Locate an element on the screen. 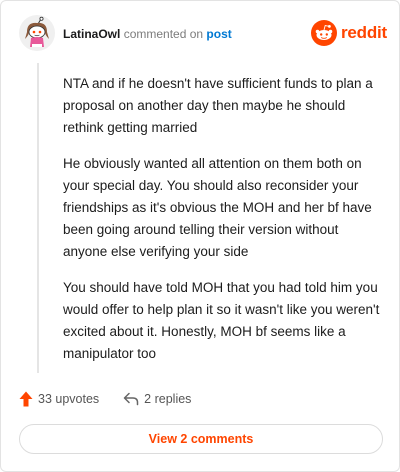  thread-line is located at coordinates (38, 218).